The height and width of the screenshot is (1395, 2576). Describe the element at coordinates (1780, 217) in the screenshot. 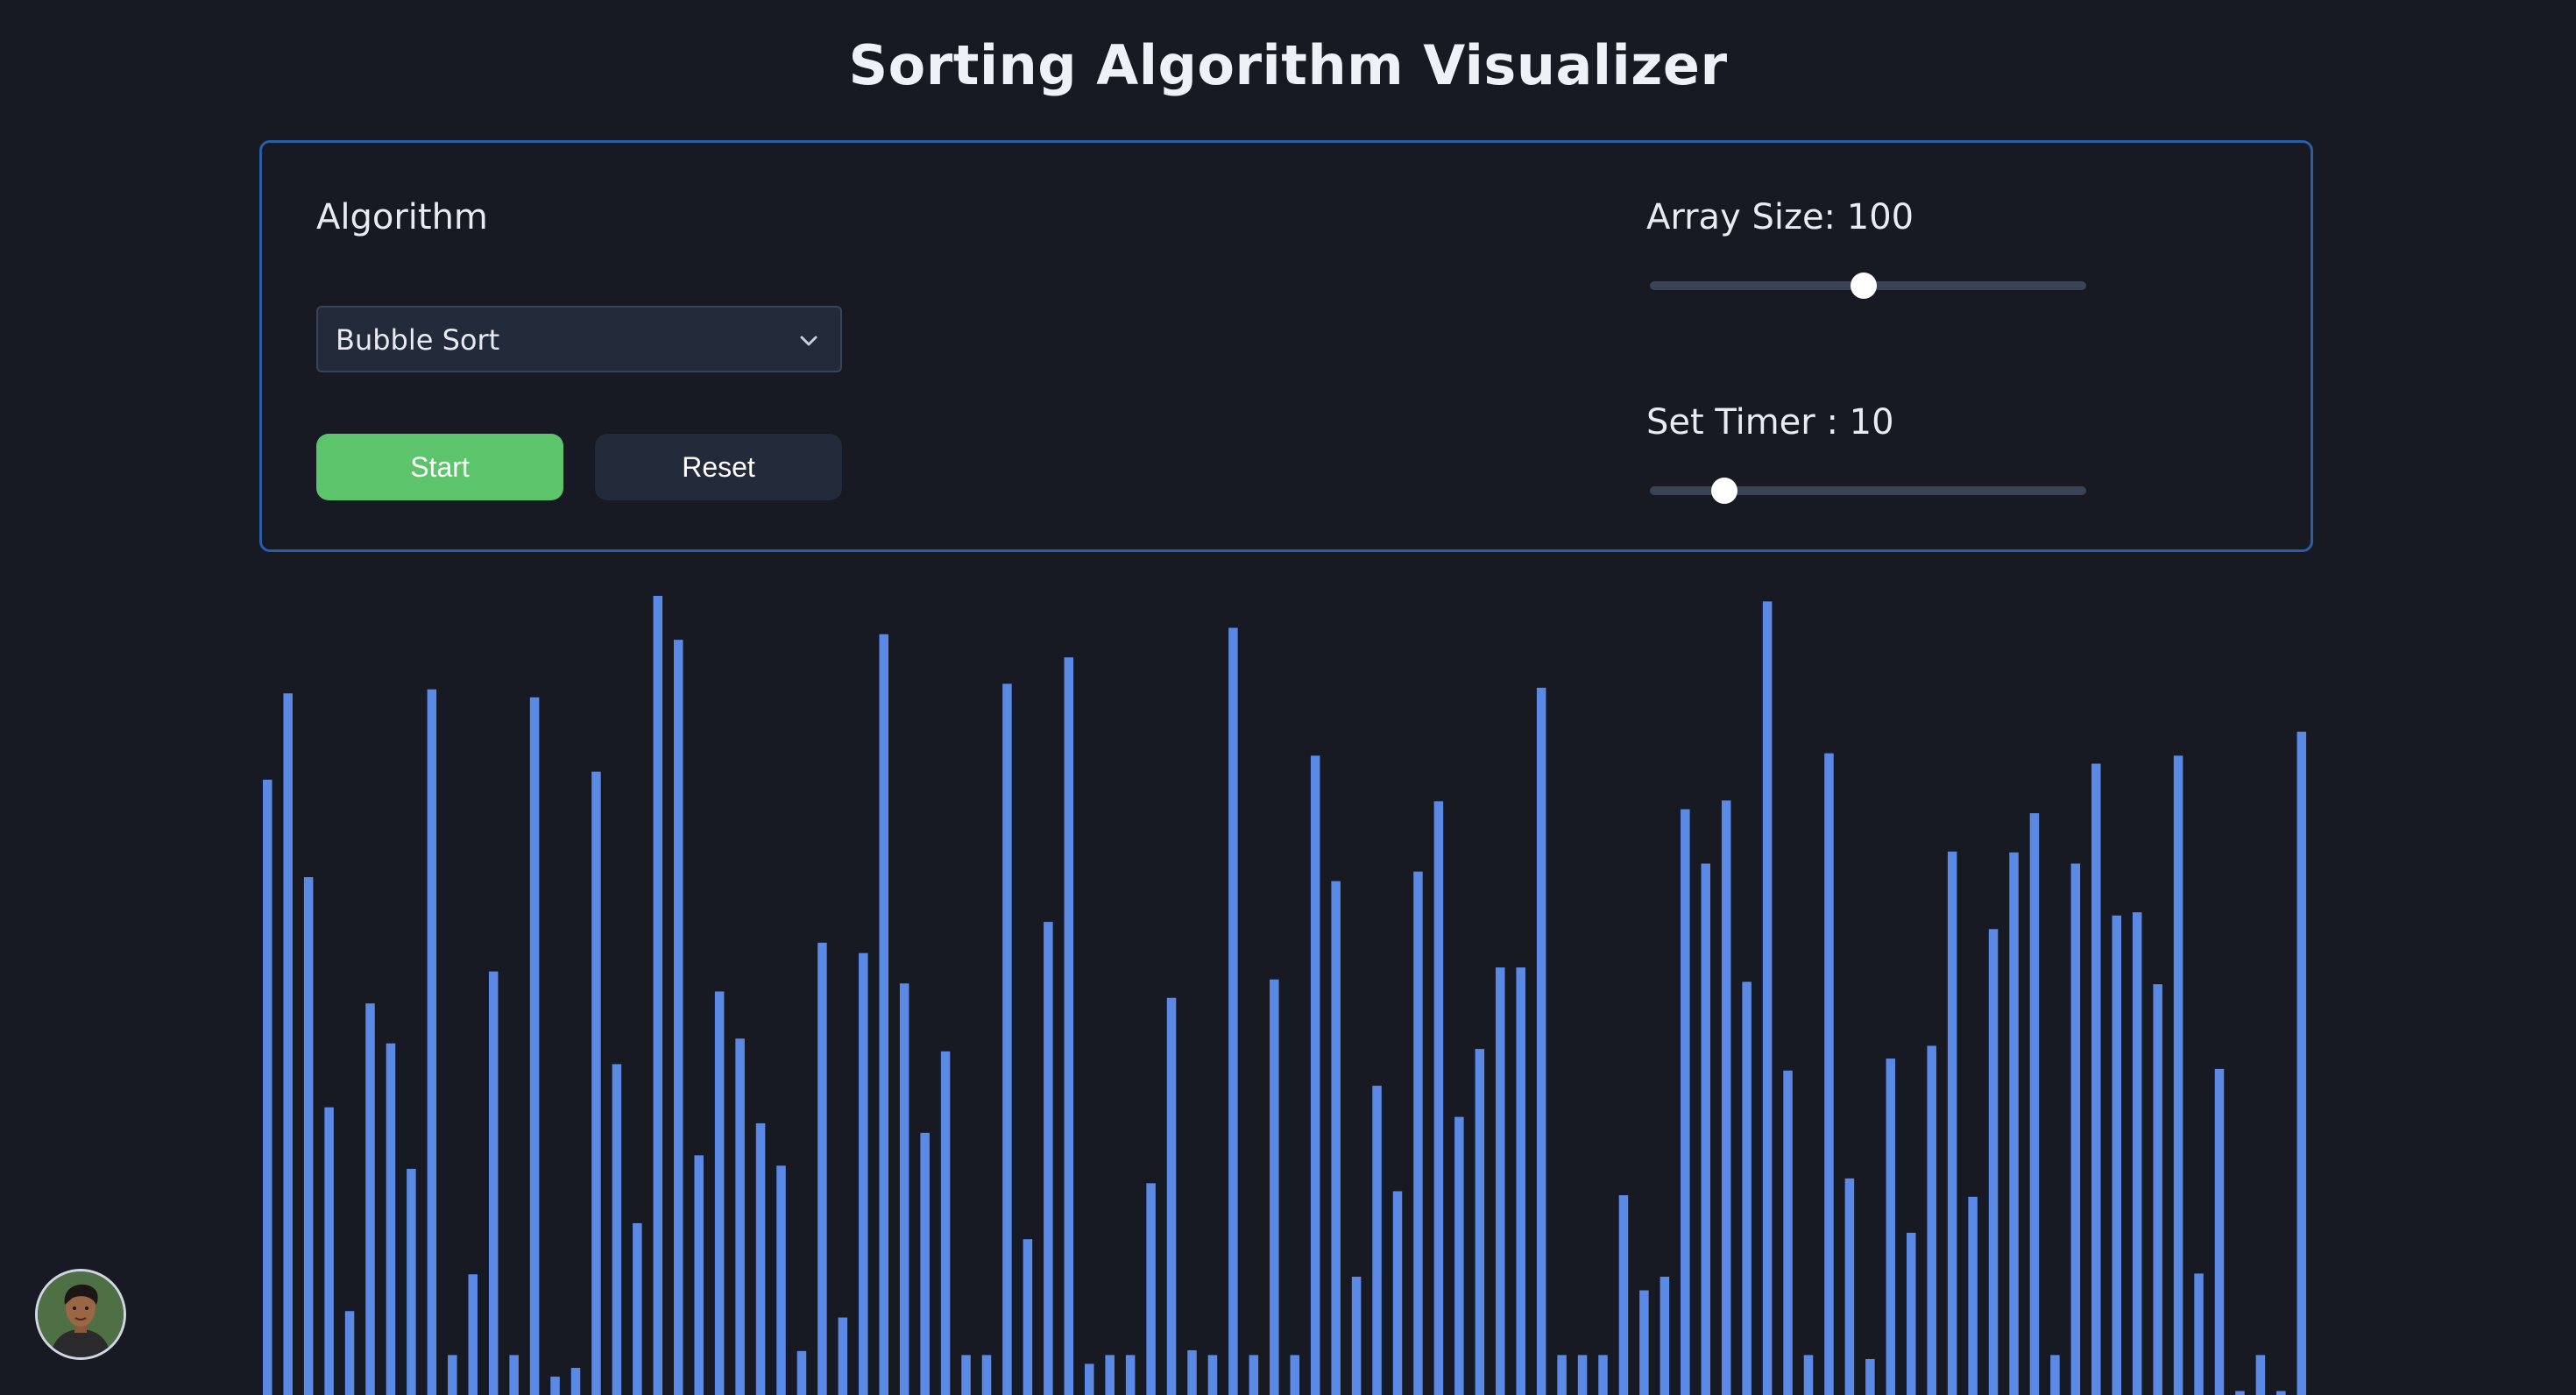

I see `array-size-label: Array Size: 100` at that location.